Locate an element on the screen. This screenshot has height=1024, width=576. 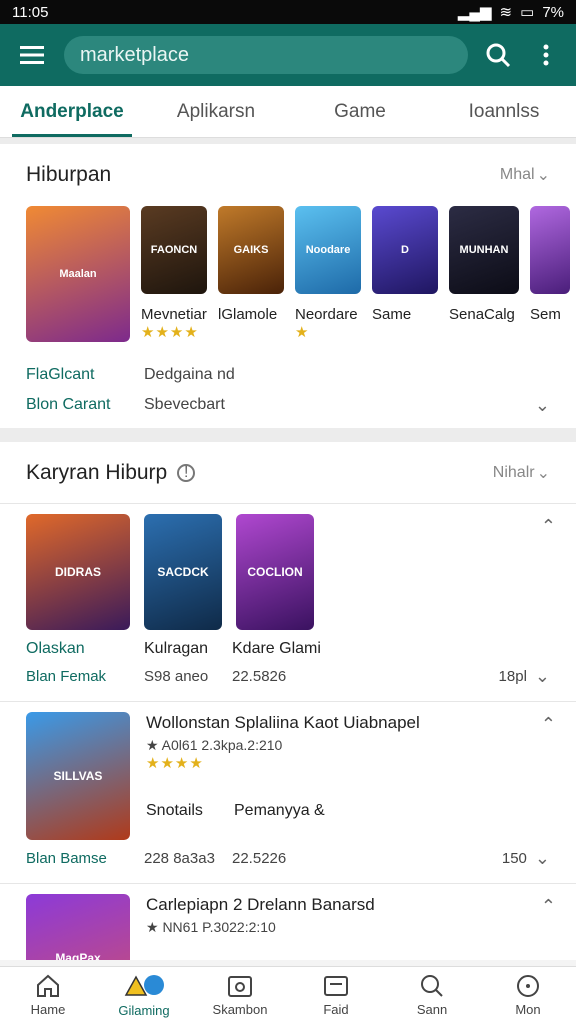
nav-gilaming: Gilaming is located at coordinates (144, 995).